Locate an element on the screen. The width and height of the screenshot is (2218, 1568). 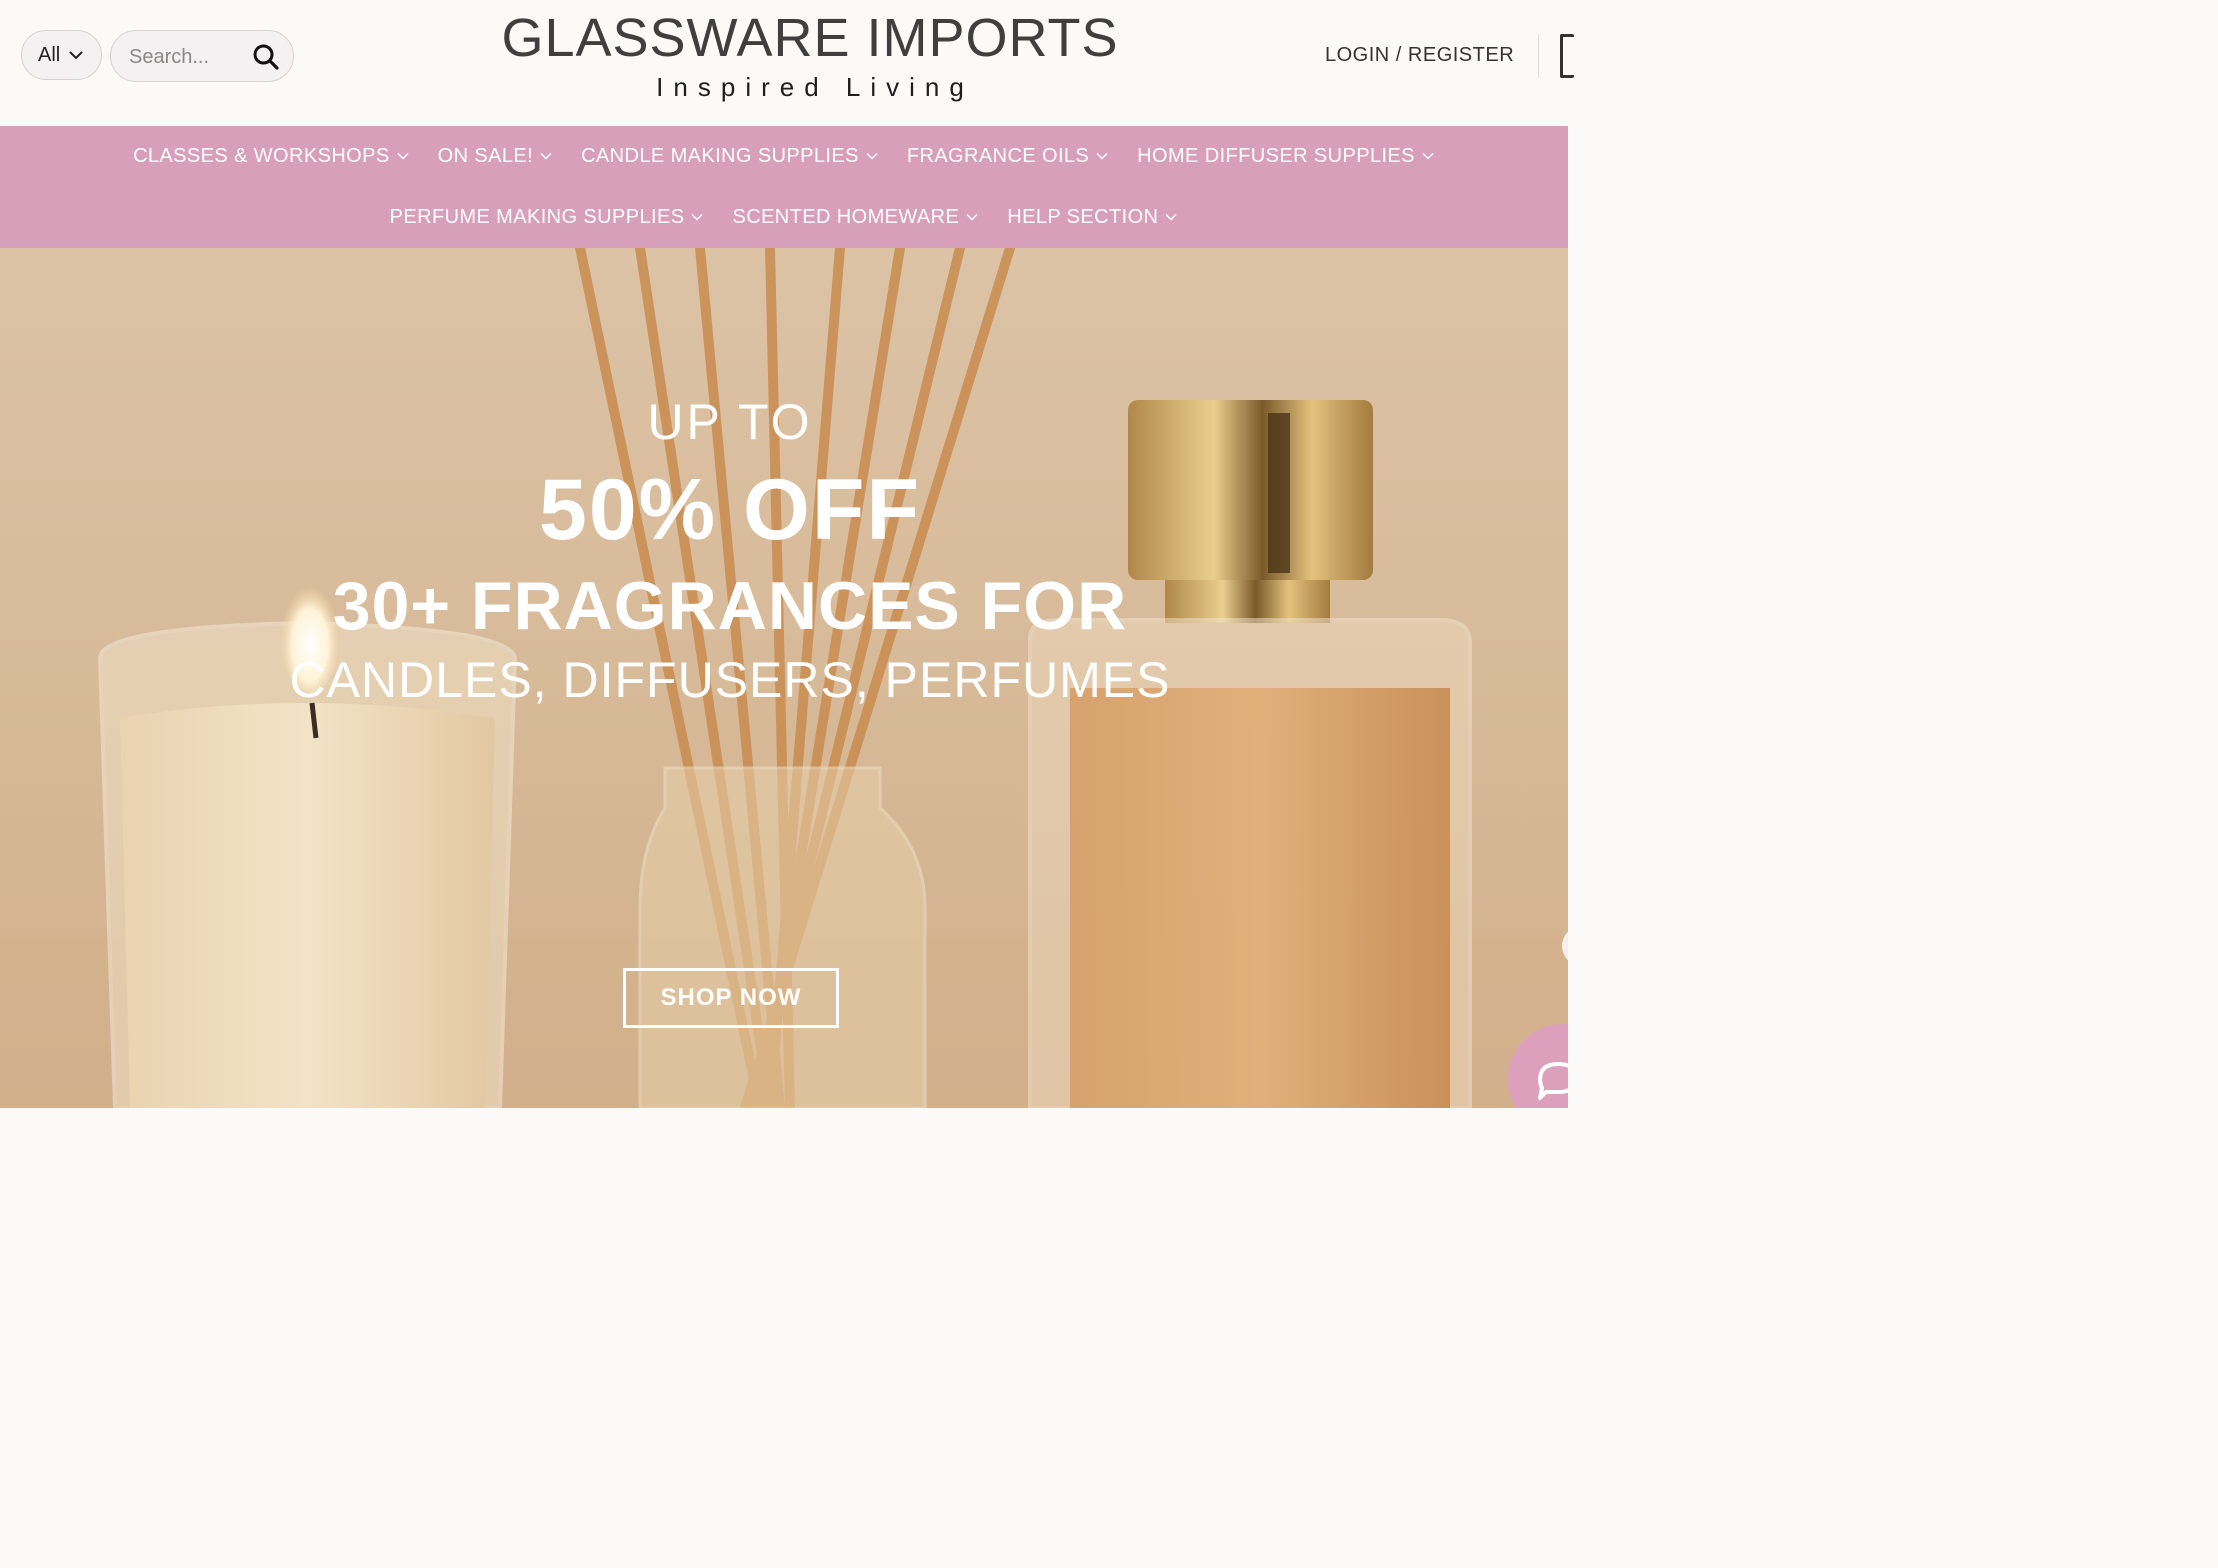
search-icon is located at coordinates (266, 57).